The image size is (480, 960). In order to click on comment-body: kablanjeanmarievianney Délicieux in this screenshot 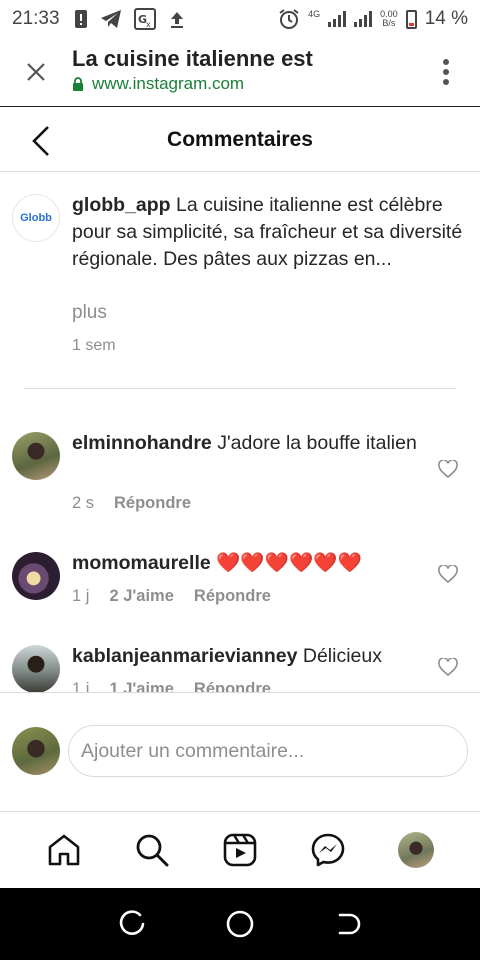, I will do `click(262, 656)`.